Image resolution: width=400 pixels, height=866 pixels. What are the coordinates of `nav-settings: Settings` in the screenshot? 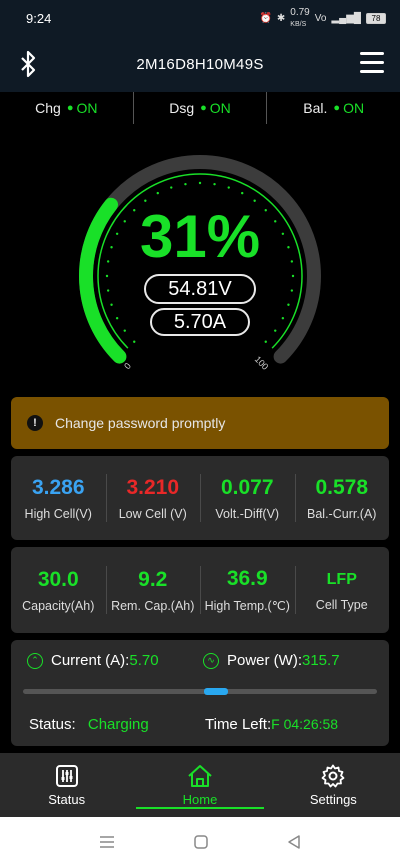 It's located at (333, 785).